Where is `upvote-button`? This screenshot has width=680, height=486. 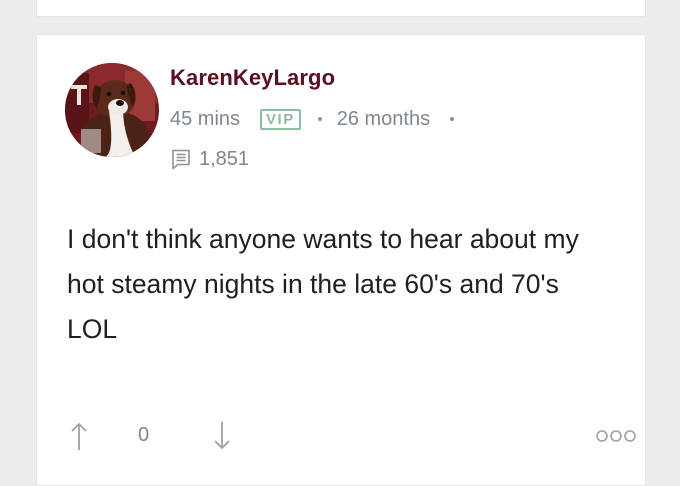
upvote-button is located at coordinates (79, 436).